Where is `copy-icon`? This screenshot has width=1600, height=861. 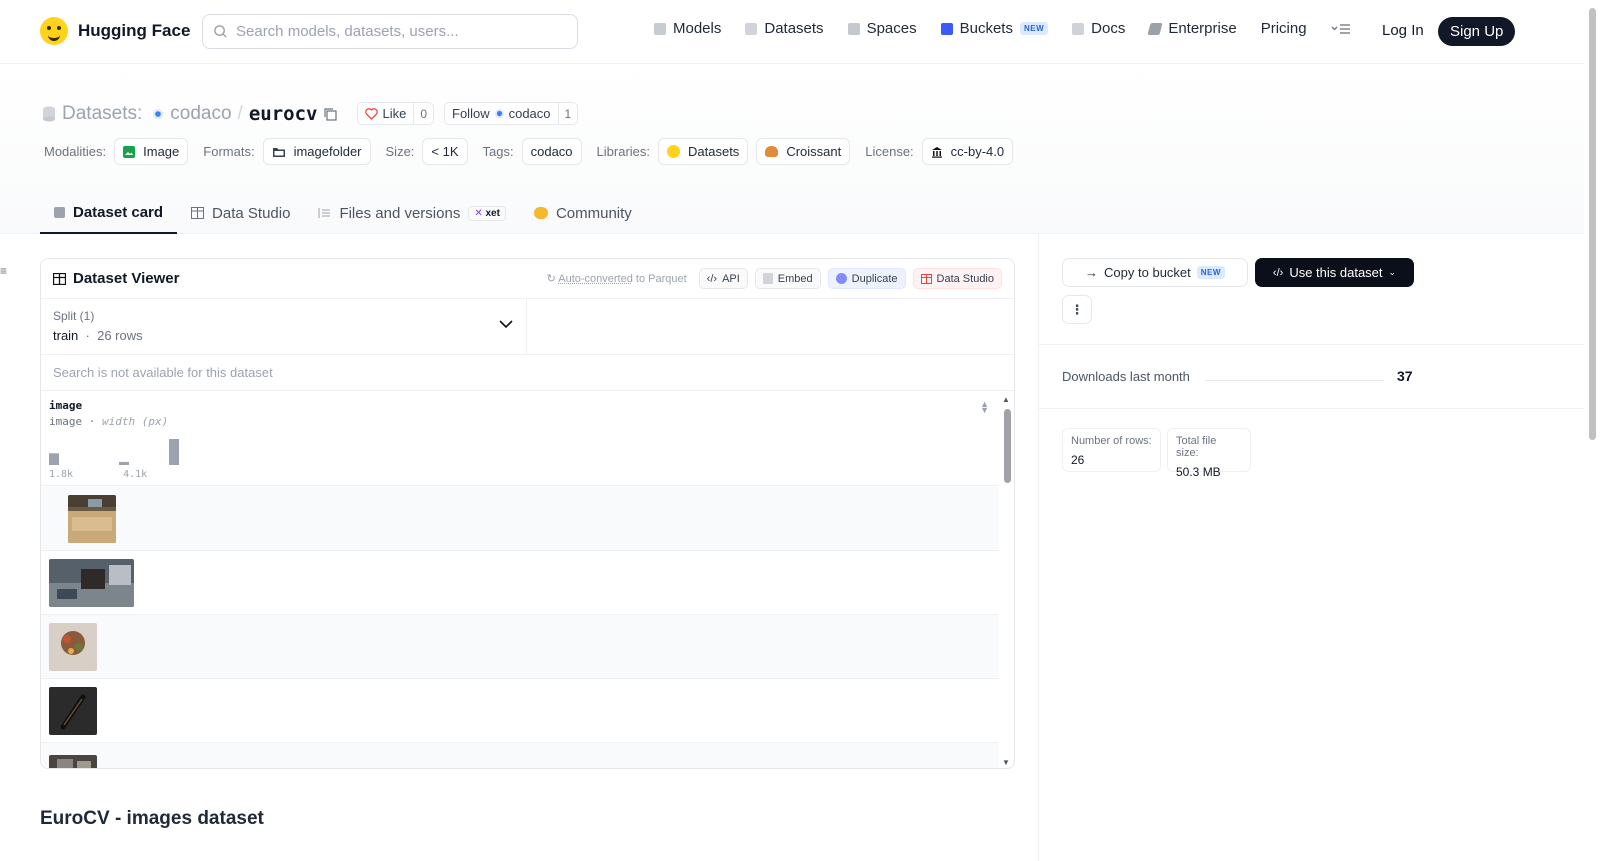 copy-icon is located at coordinates (330, 114).